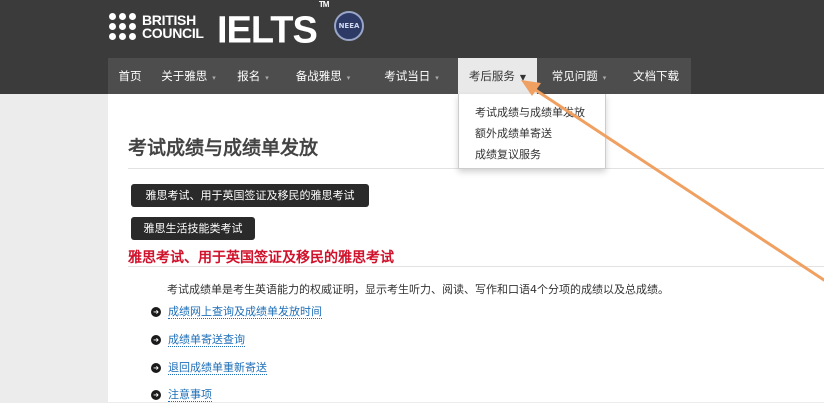 Image resolution: width=824 pixels, height=403 pixels. I want to click on nav-item-about: 关于雅思 ▾, so click(188, 76).